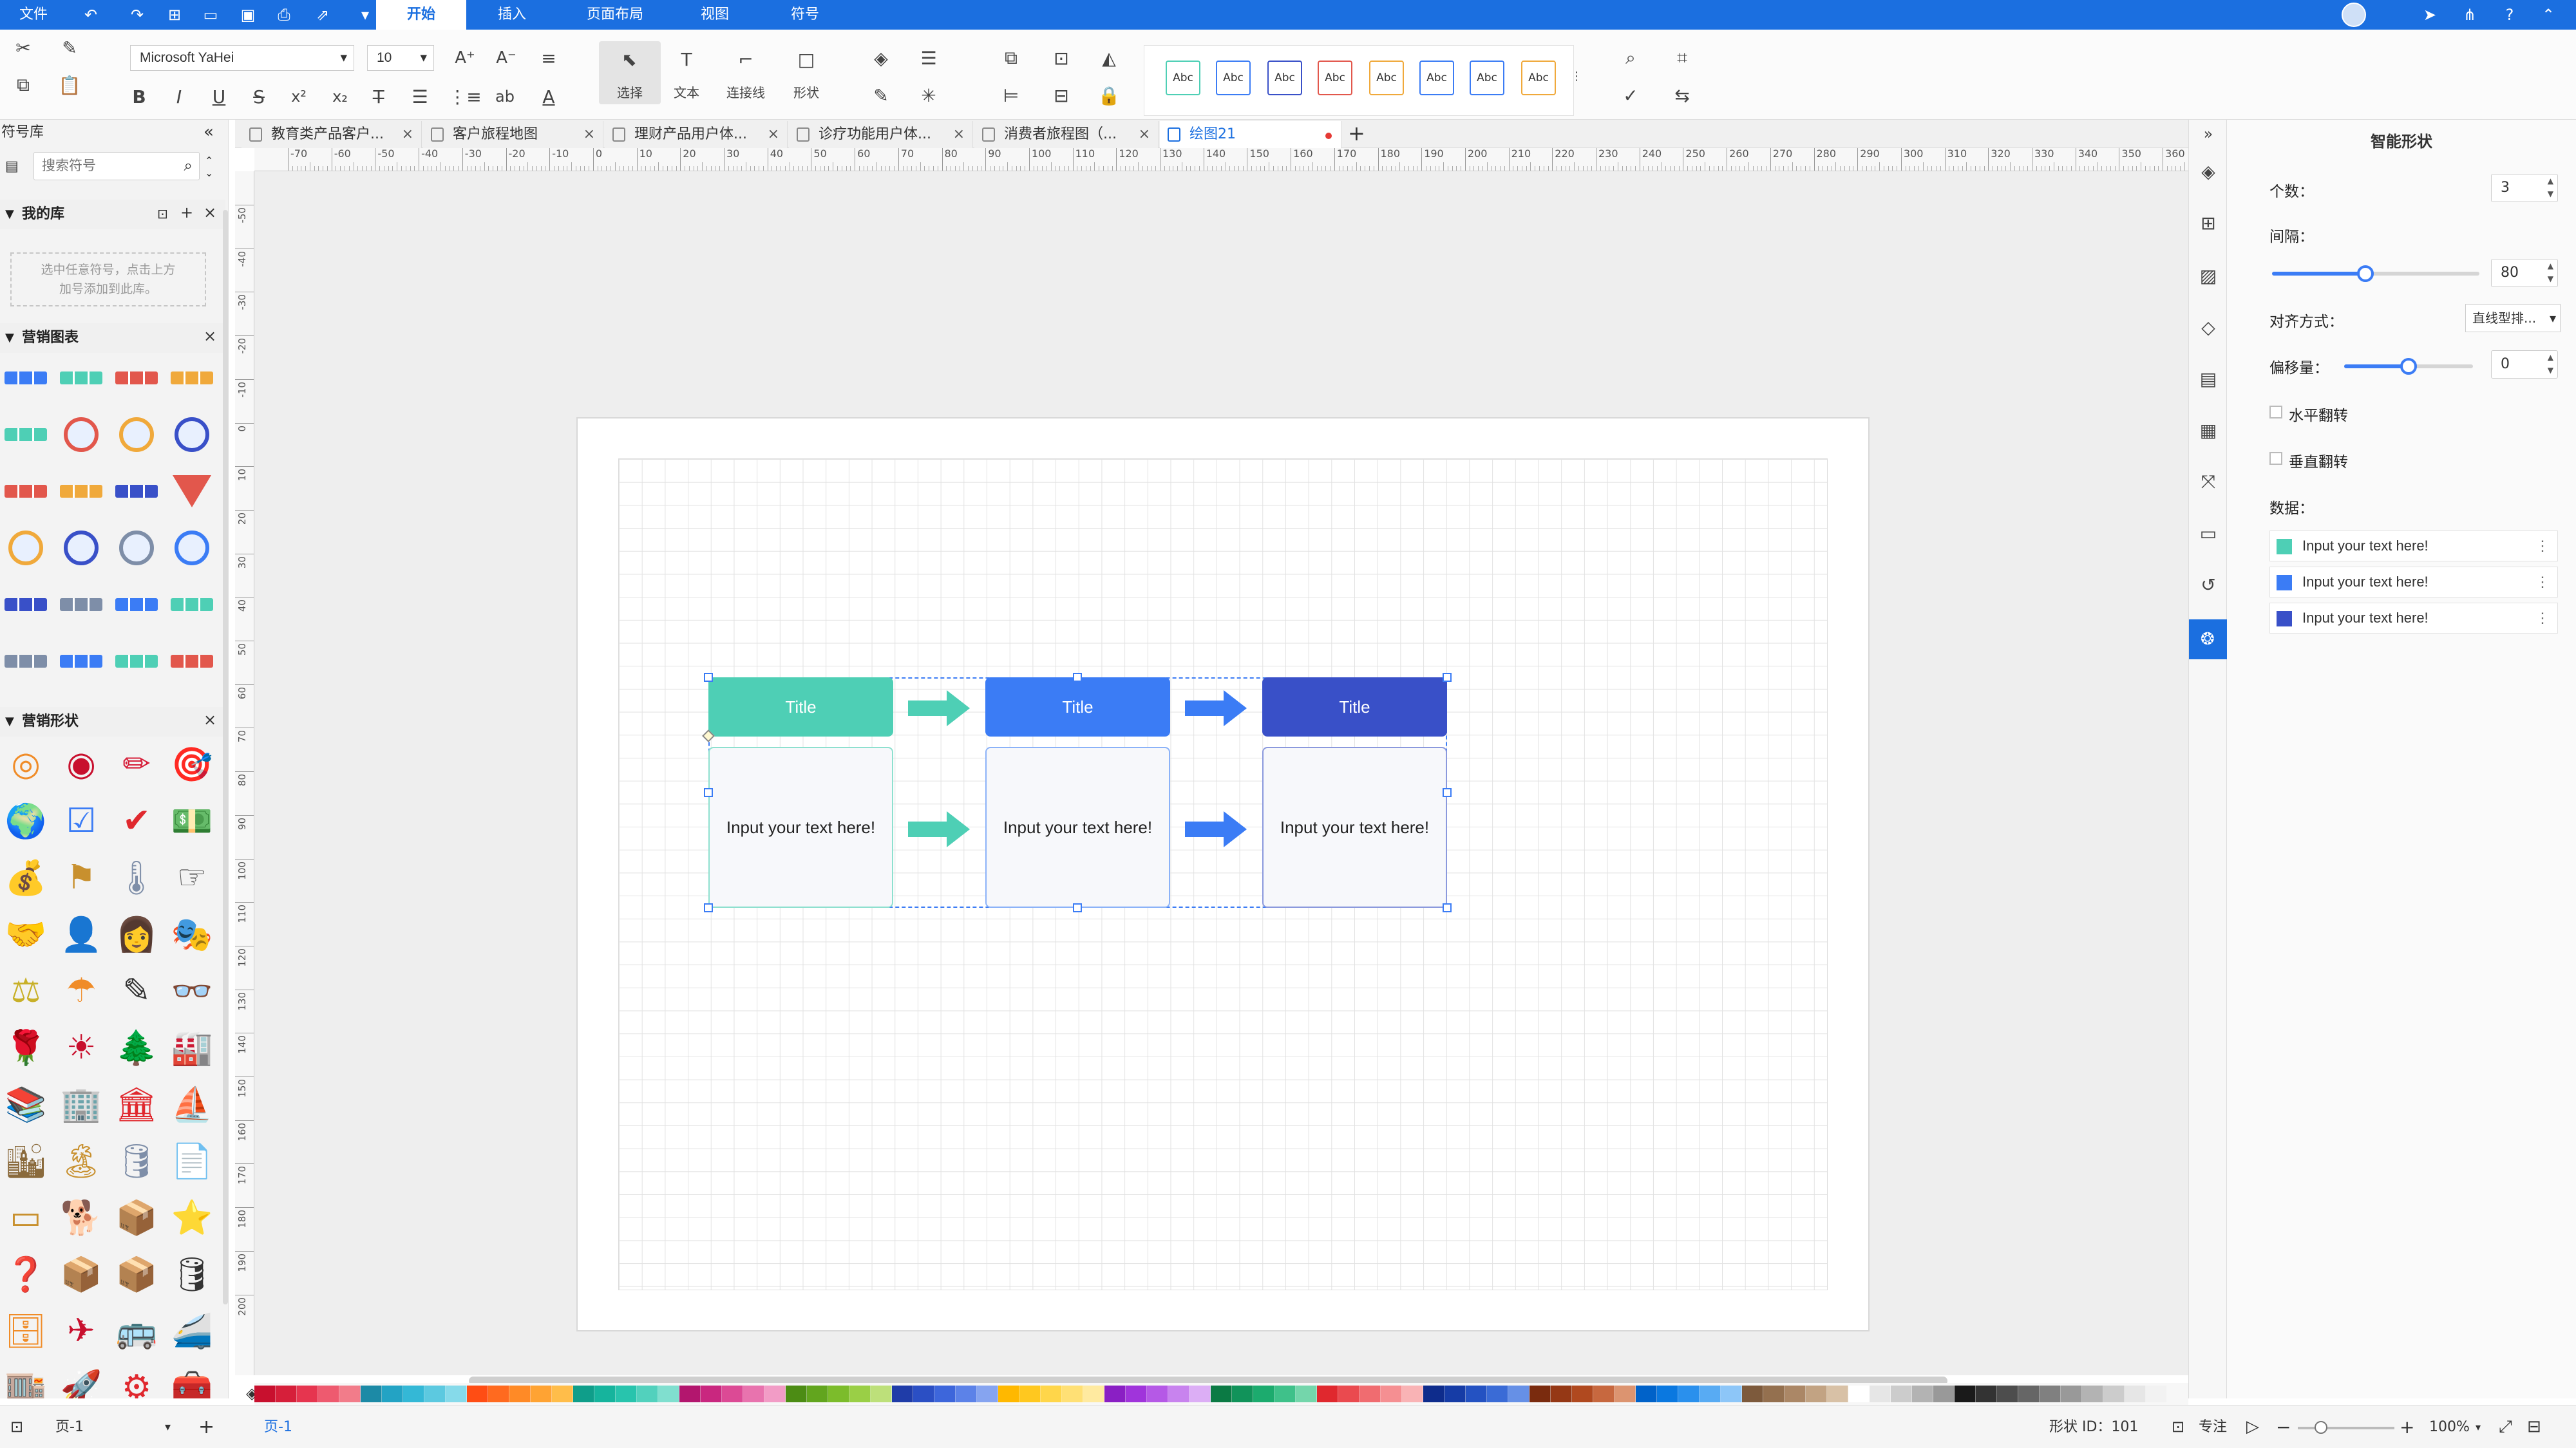 The height and width of the screenshot is (1448, 2576). Describe the element at coordinates (112, 338) in the screenshot. I see `marketing-charts-header: ▼ 营销图表` at that location.